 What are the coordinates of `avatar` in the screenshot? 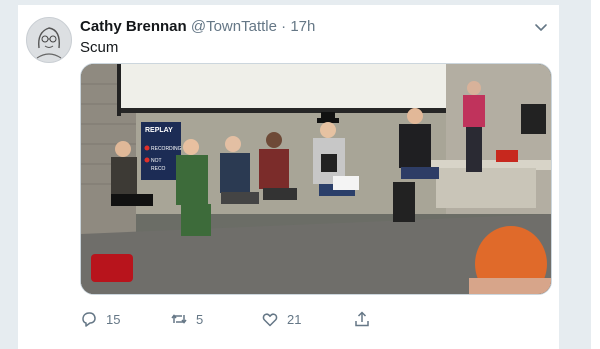 It's located at (49, 40).